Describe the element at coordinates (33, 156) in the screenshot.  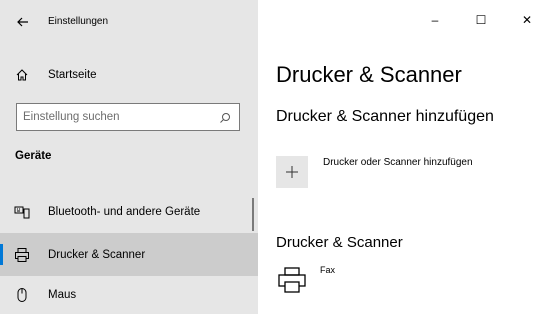
I see `section-title-devices: Geräte` at that location.